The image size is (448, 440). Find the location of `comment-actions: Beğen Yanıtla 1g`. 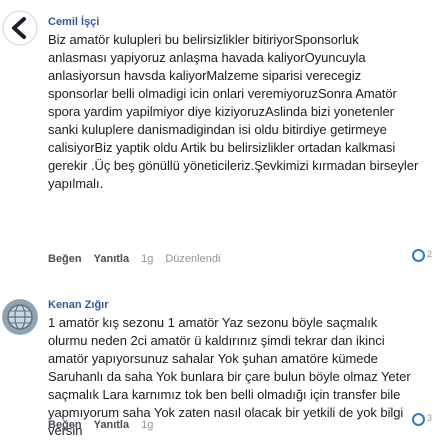

comment-actions: Beğen Yanıtla 1g is located at coordinates (100, 425).